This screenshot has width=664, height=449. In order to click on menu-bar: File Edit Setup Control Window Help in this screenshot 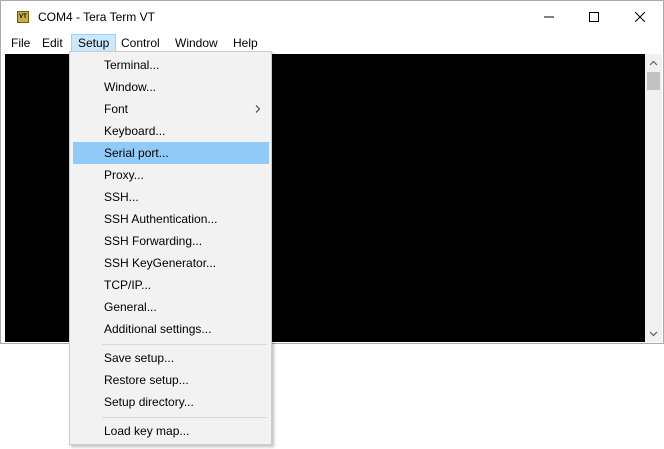, I will do `click(332, 43)`.